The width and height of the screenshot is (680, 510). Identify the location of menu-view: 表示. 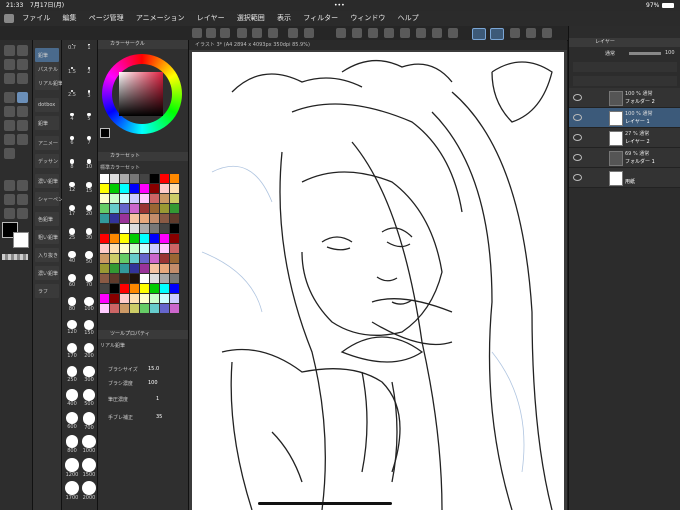
(284, 18).